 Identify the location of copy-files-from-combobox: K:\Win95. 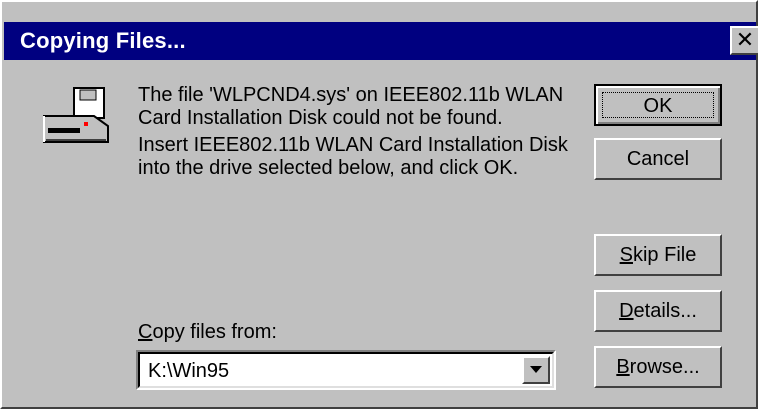
(346, 370).